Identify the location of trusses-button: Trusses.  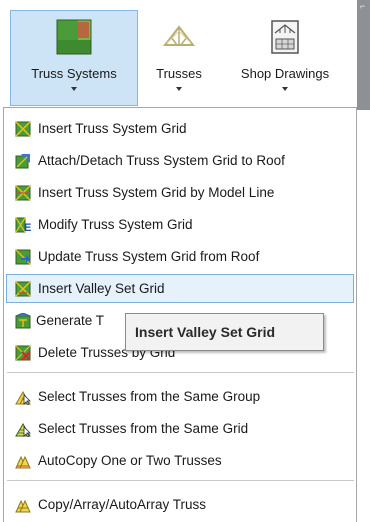
(179, 58).